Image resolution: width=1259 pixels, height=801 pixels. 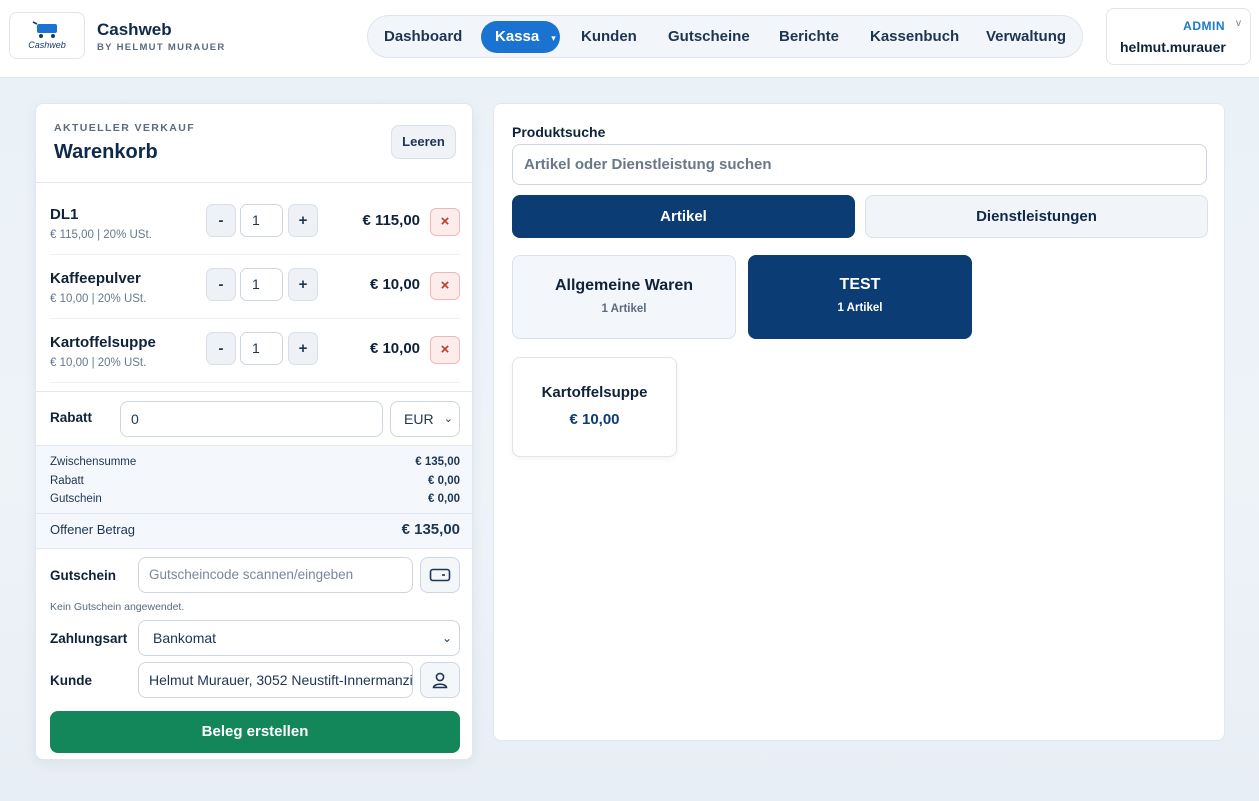 I want to click on user-role: ADMIN, so click(x=1204, y=26).